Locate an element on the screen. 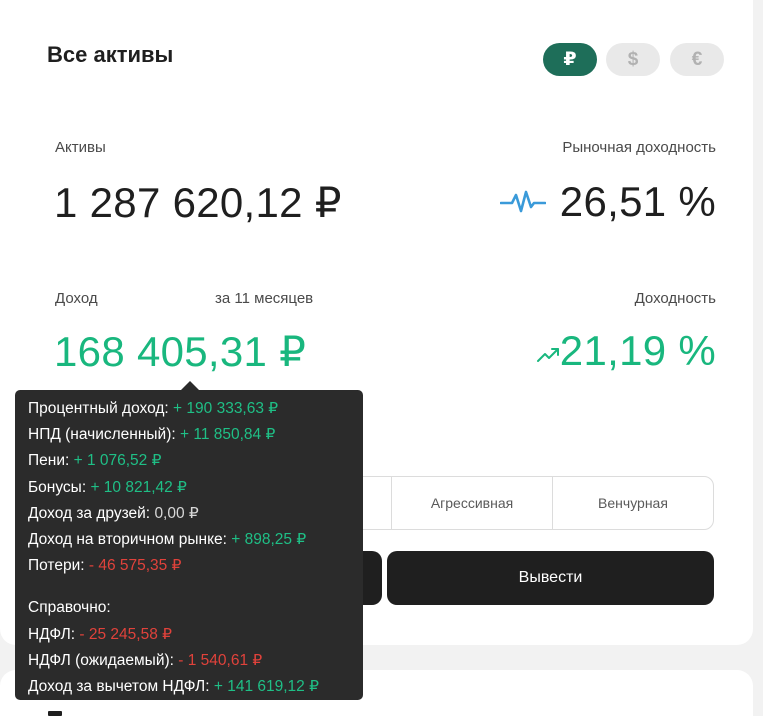 The height and width of the screenshot is (716, 763). page-title: Все активы is located at coordinates (110, 54).